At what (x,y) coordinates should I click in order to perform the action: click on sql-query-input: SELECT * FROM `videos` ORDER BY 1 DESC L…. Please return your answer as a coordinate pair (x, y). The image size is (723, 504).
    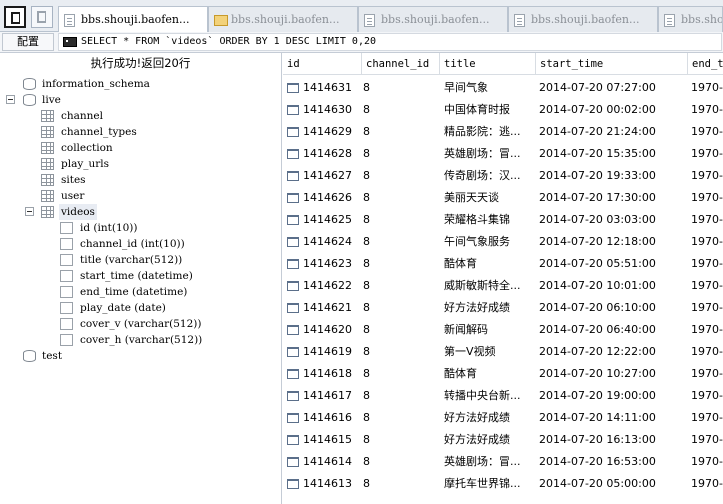
    Looking at the image, I should click on (390, 42).